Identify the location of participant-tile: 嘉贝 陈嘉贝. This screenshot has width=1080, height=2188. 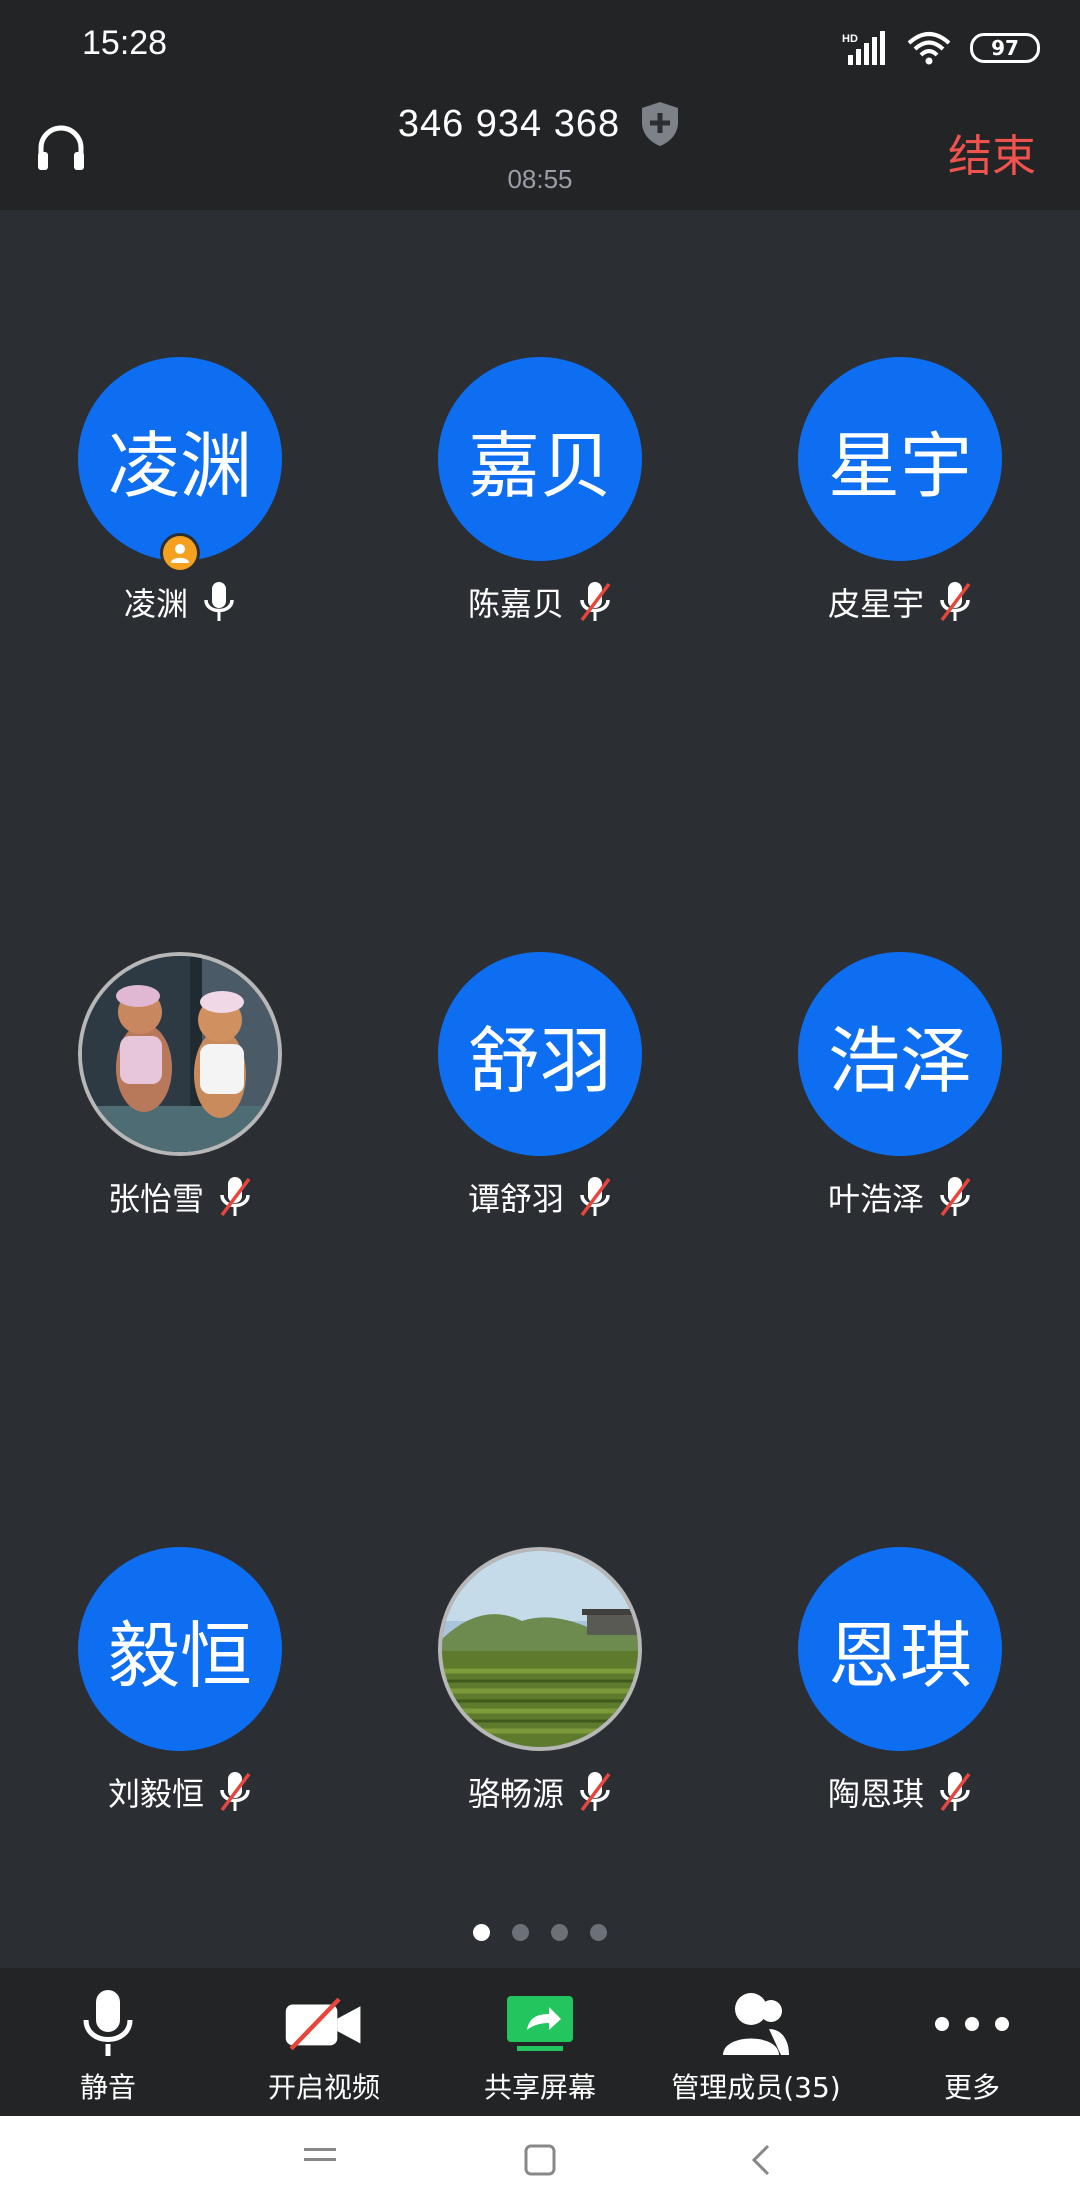
(540, 507).